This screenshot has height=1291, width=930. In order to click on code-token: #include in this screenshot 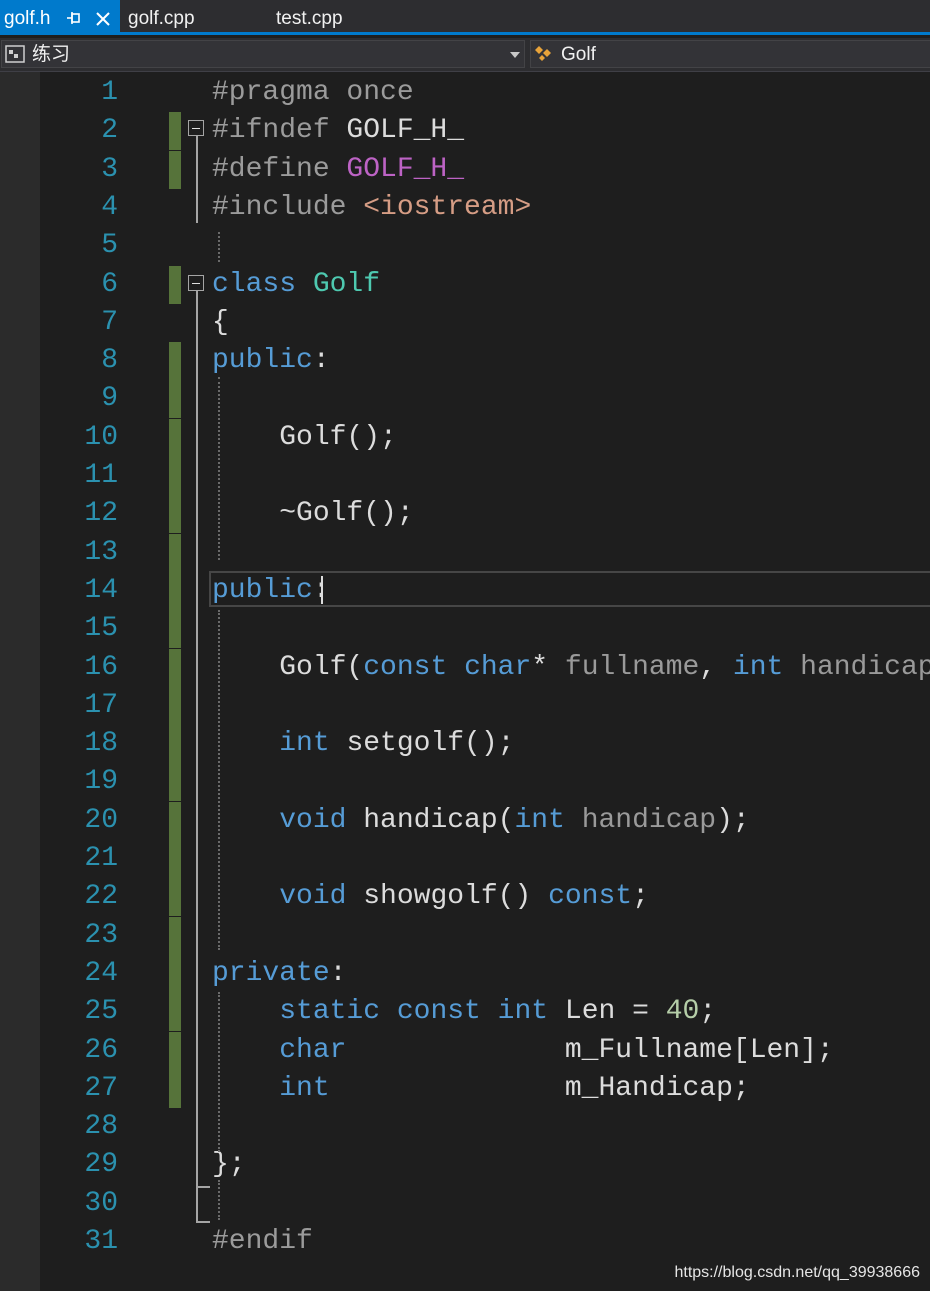, I will do `click(288, 207)`.